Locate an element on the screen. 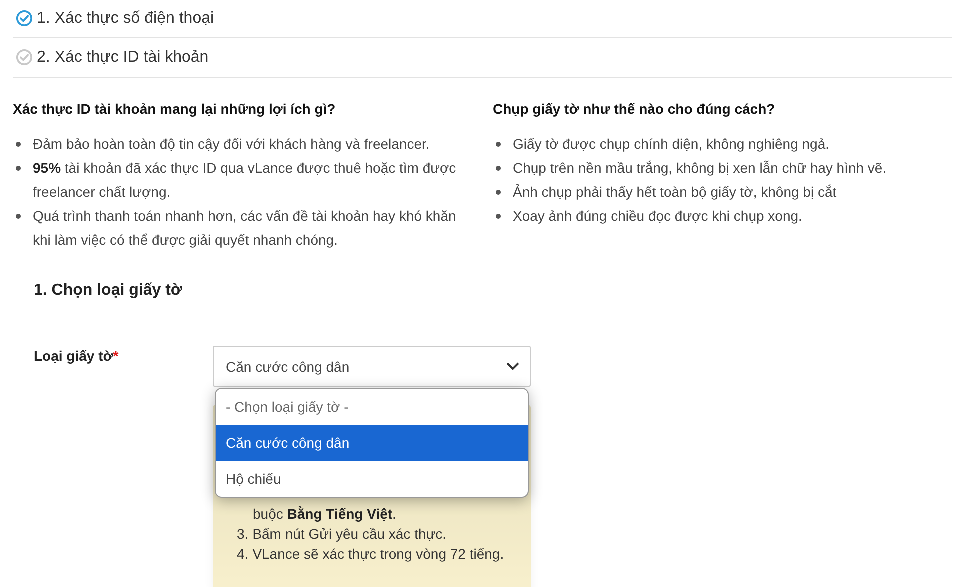 The width and height of the screenshot is (967, 587). instruction-text: VLance sẽ xác thực trong vòng 72 tiếng. is located at coordinates (378, 554).